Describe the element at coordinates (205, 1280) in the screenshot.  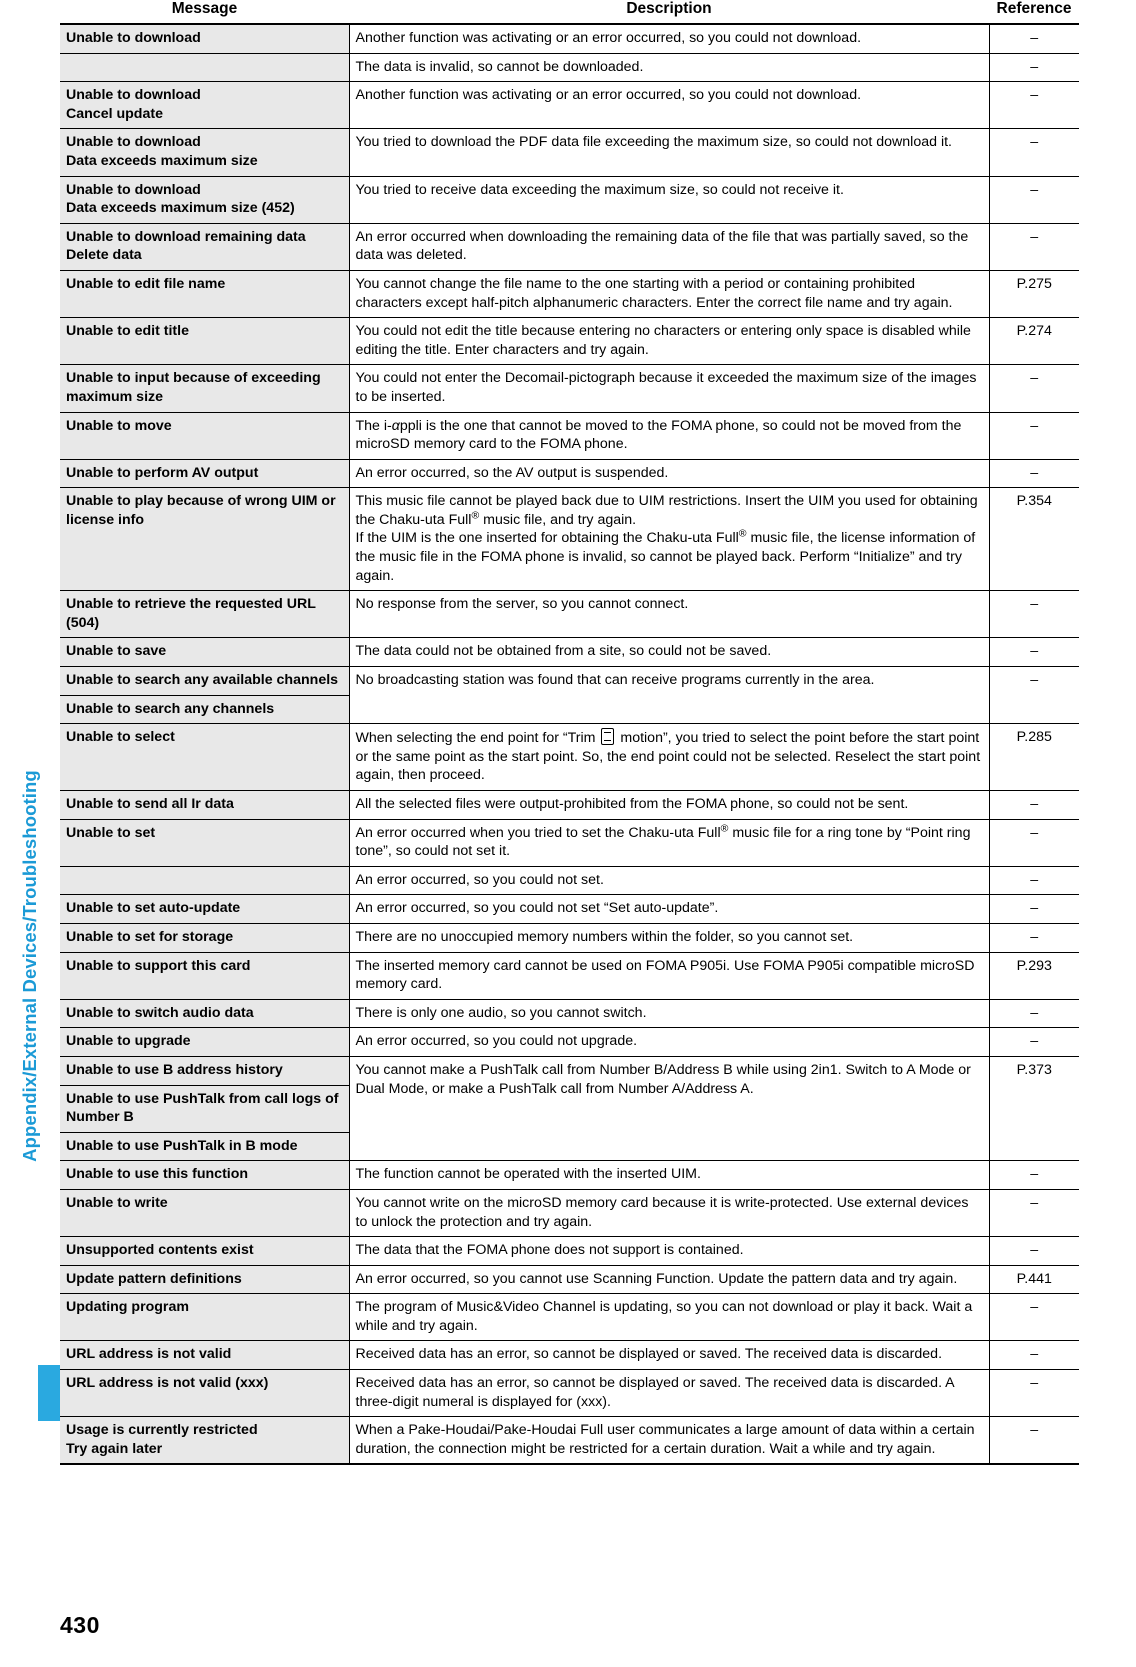
I see `cell-message: Update pattern definitions` at that location.